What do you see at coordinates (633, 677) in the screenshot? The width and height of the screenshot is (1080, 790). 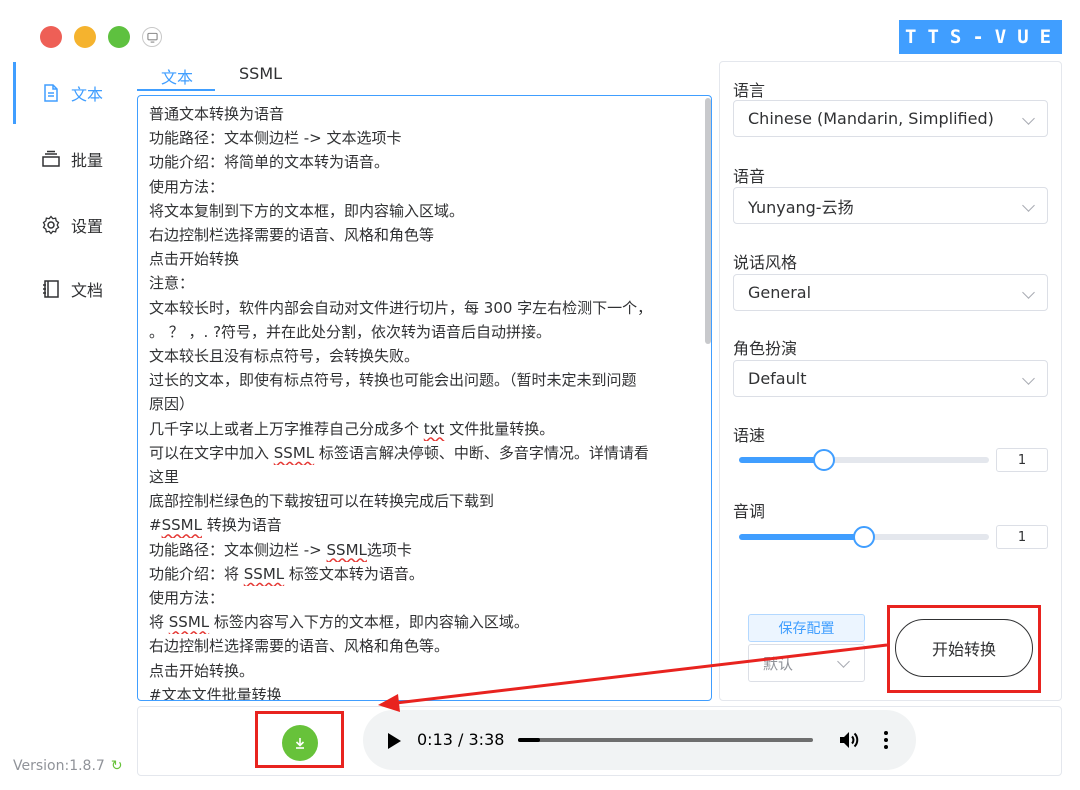 I see `annotation-arrow` at bounding box center [633, 677].